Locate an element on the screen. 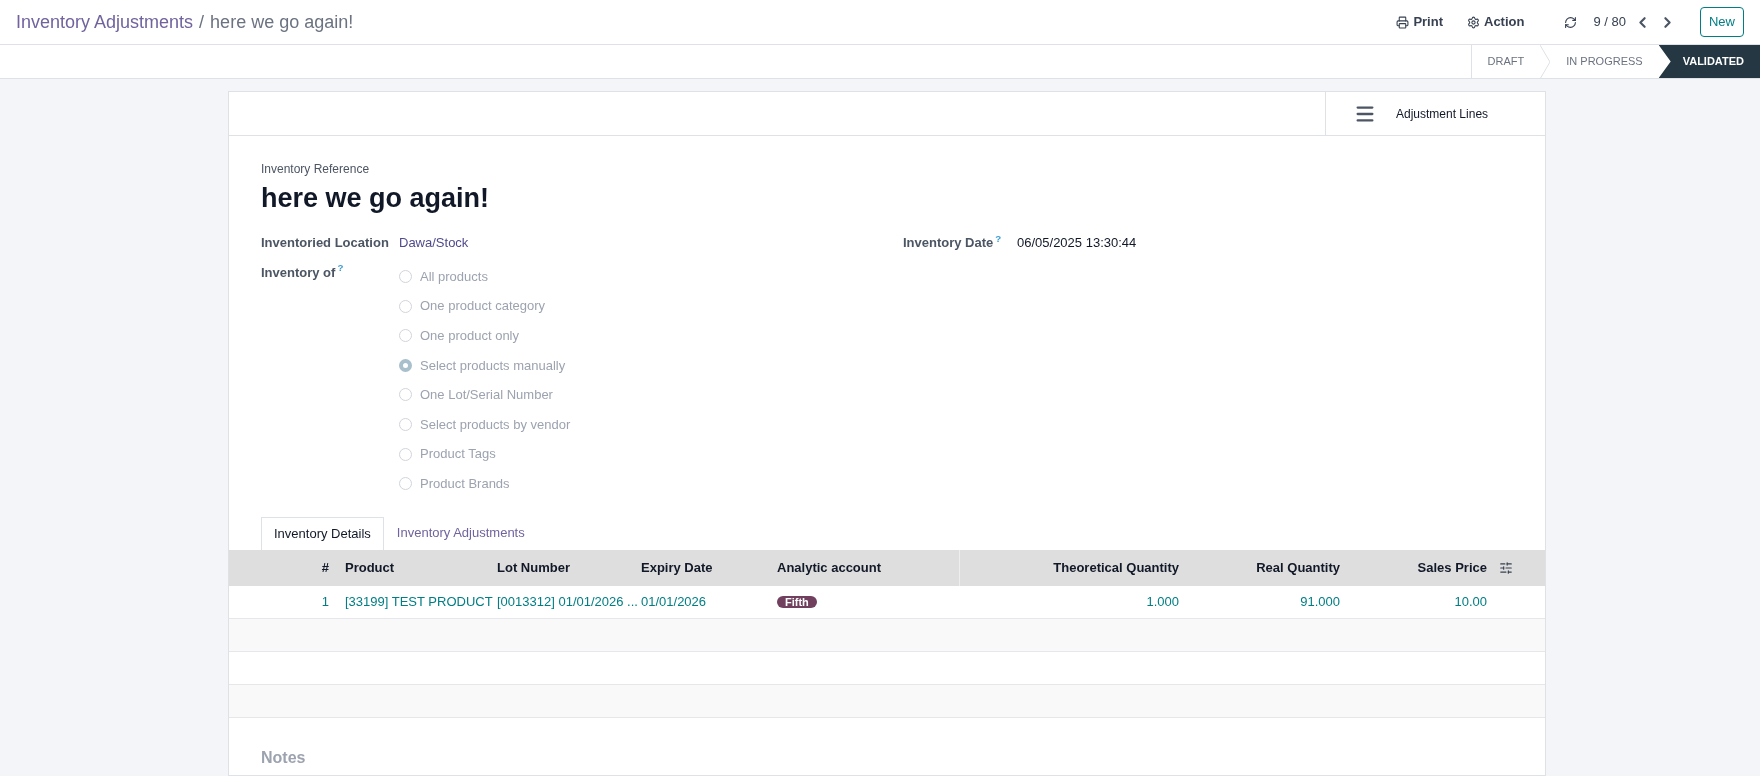  breadcrumb-link: Inventory Adjustments is located at coordinates (105, 22).